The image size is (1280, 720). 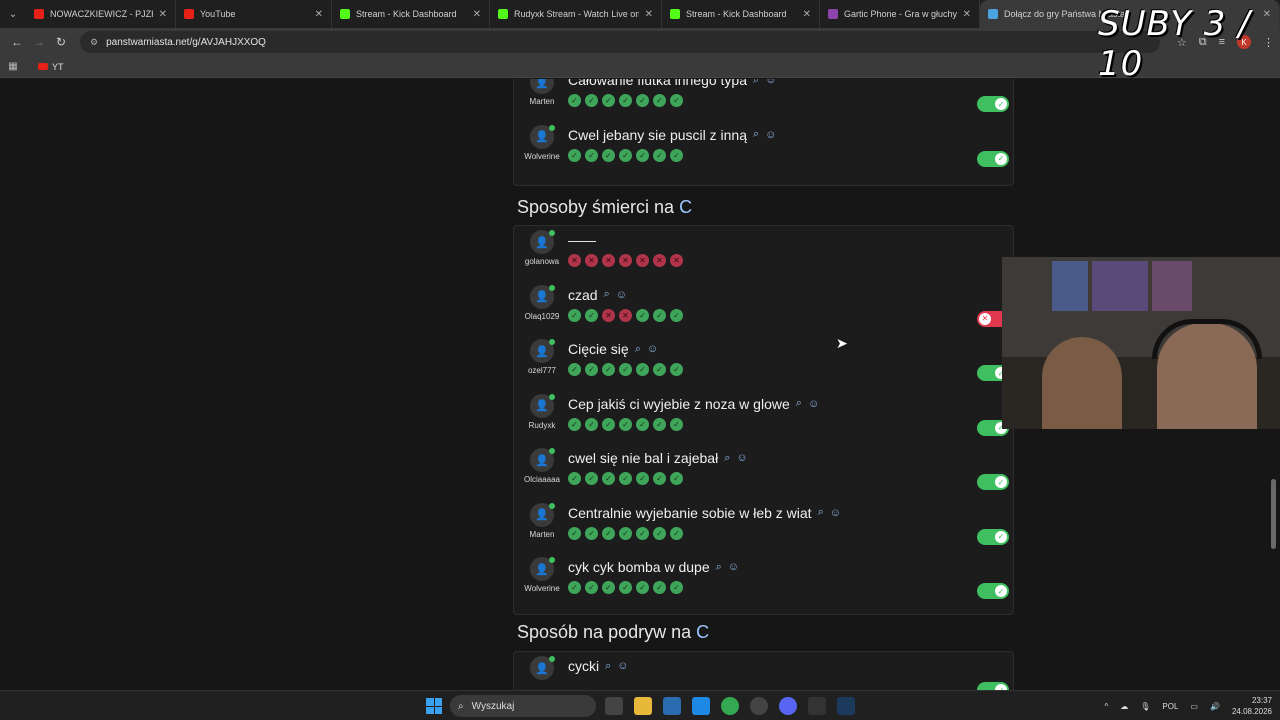 What do you see at coordinates (186, 42) in the screenshot?
I see `url-text: panstwamiasta.net/g/AVJAHJXXOQ` at bounding box center [186, 42].